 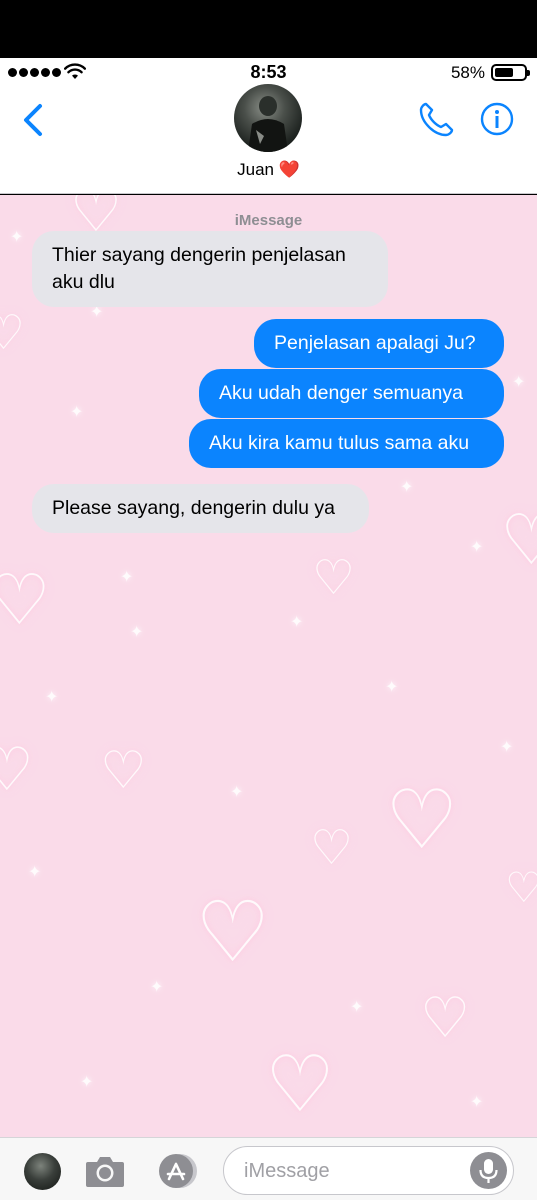 What do you see at coordinates (467, 72) in the screenshot?
I see `battery-percentage: 58%` at bounding box center [467, 72].